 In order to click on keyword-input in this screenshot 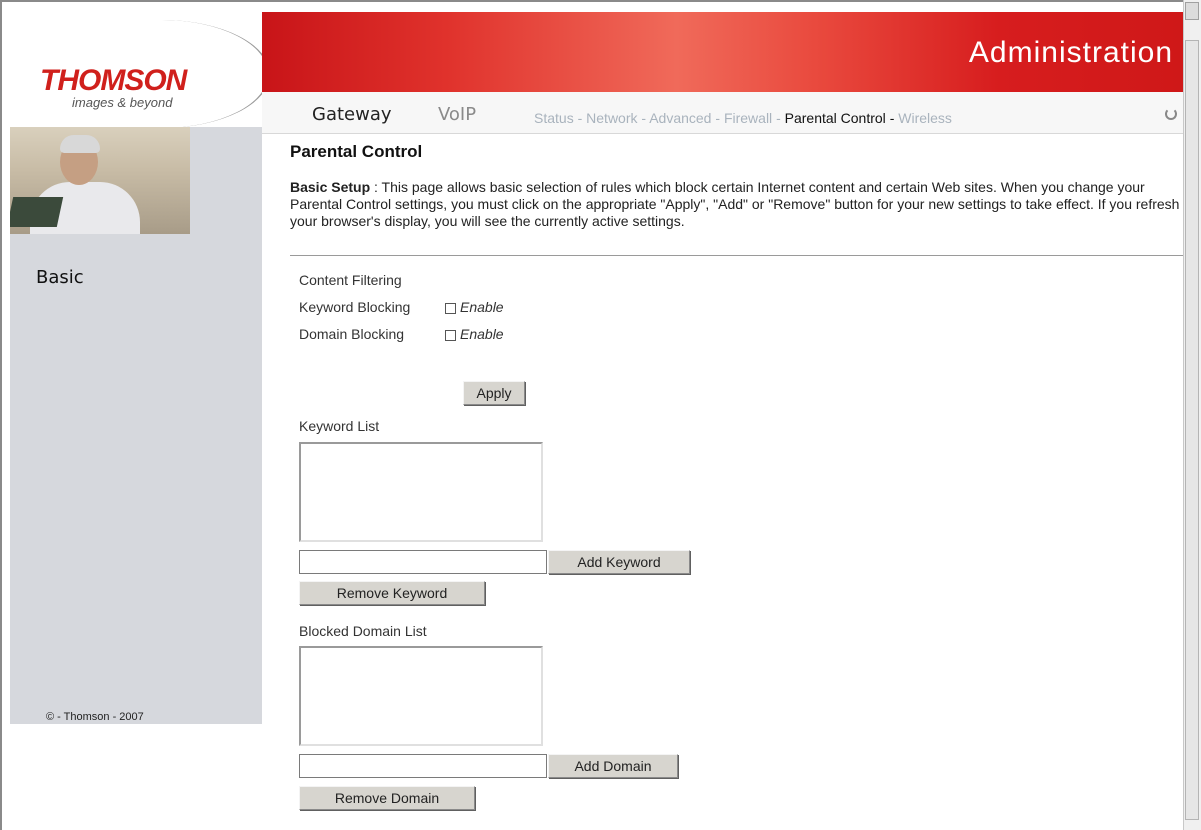, I will do `click(423, 562)`.